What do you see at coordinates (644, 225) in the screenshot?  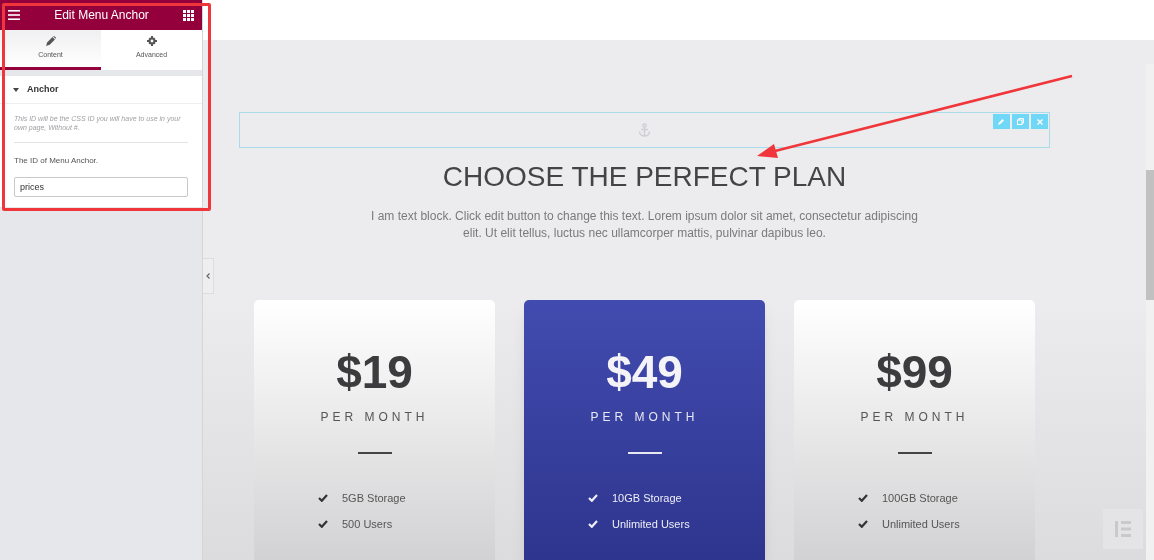 I see `intro-paragraph: I am text block. Click edit button to change this text. Lorem ipsum dolor sit amet, consectetur adipiscing elit. Ut elit tellus, luctus nec ullamcorper mattis, pulvinar dapibus leo.` at bounding box center [644, 225].